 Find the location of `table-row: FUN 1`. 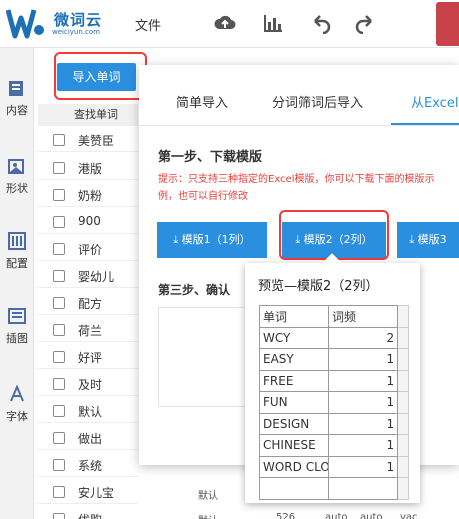

table-row: FUN 1 is located at coordinates (334, 402).